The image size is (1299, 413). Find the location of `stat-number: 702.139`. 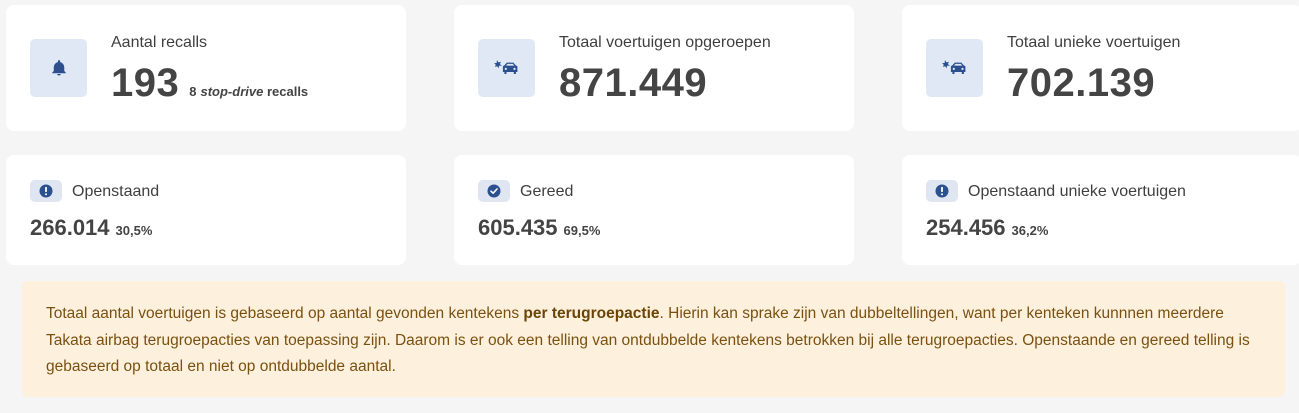

stat-number: 702.139 is located at coordinates (1081, 83).